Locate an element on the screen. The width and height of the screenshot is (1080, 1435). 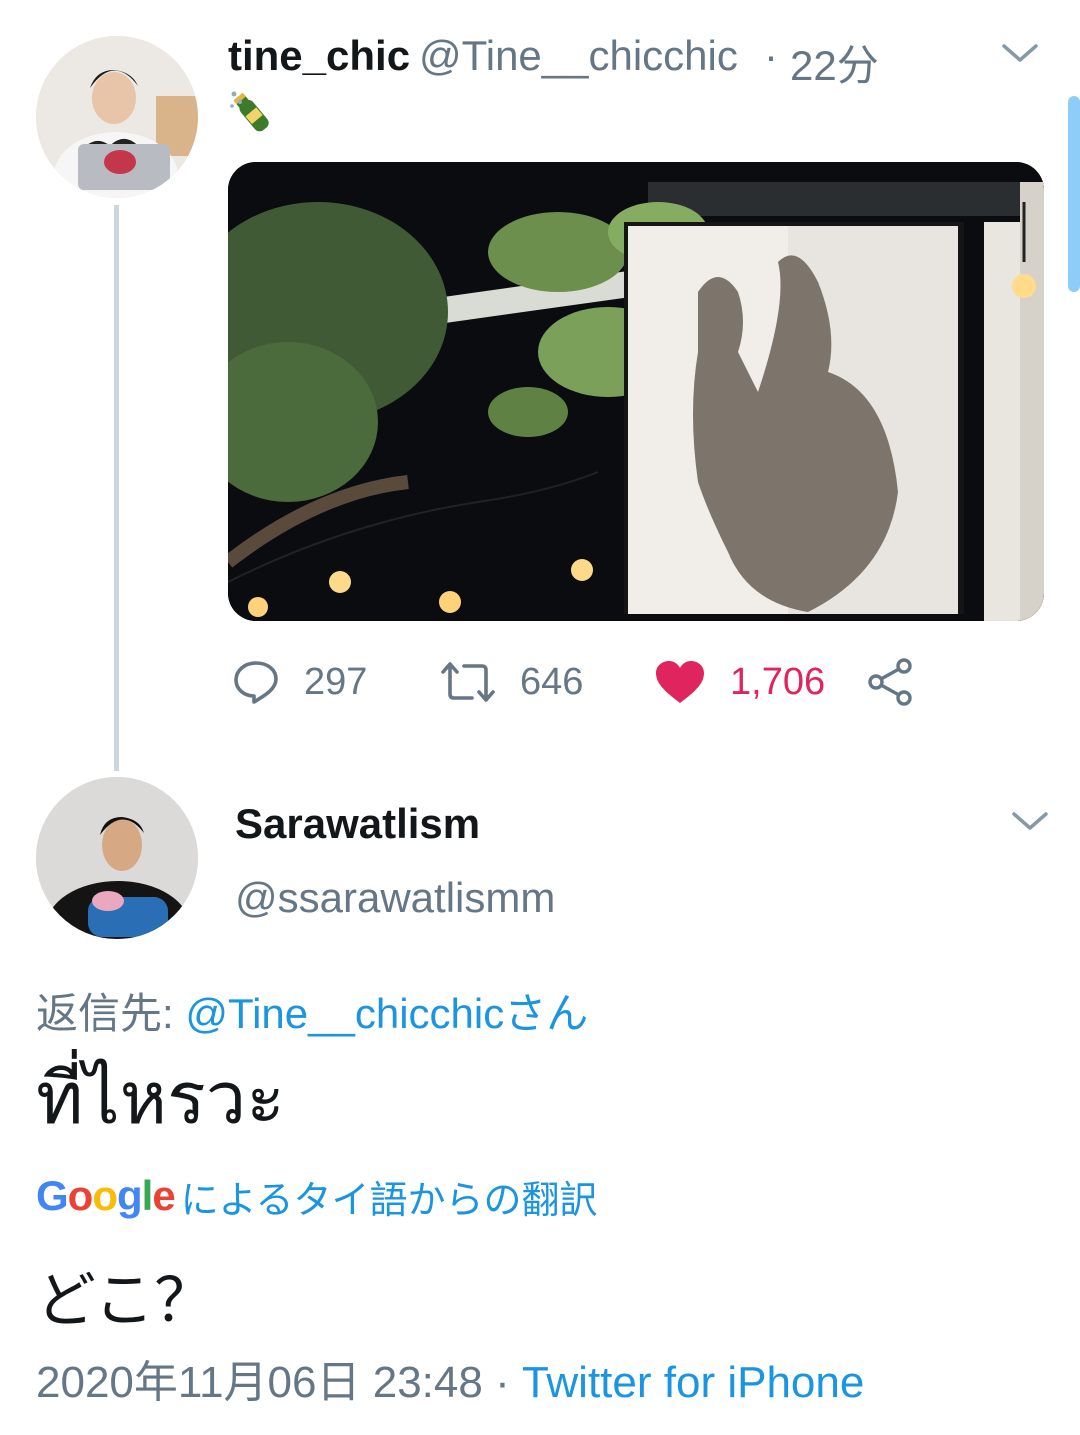
champagne-emoji-icon is located at coordinates (256, 113).